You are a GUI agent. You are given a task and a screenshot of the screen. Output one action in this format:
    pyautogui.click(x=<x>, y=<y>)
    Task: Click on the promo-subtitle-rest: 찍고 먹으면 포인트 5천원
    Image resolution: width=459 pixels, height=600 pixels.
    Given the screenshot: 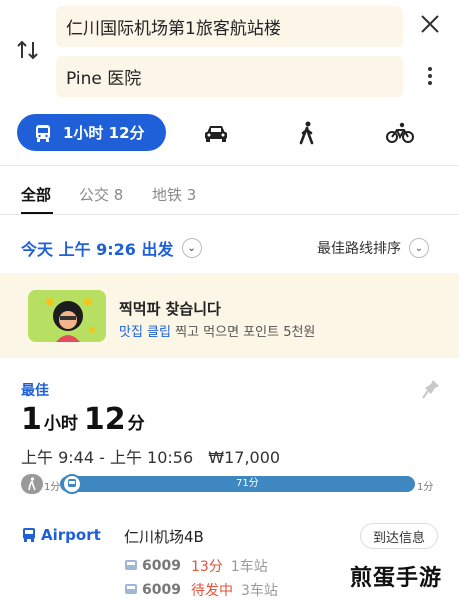 What is the action you would take?
    pyautogui.click(x=243, y=332)
    